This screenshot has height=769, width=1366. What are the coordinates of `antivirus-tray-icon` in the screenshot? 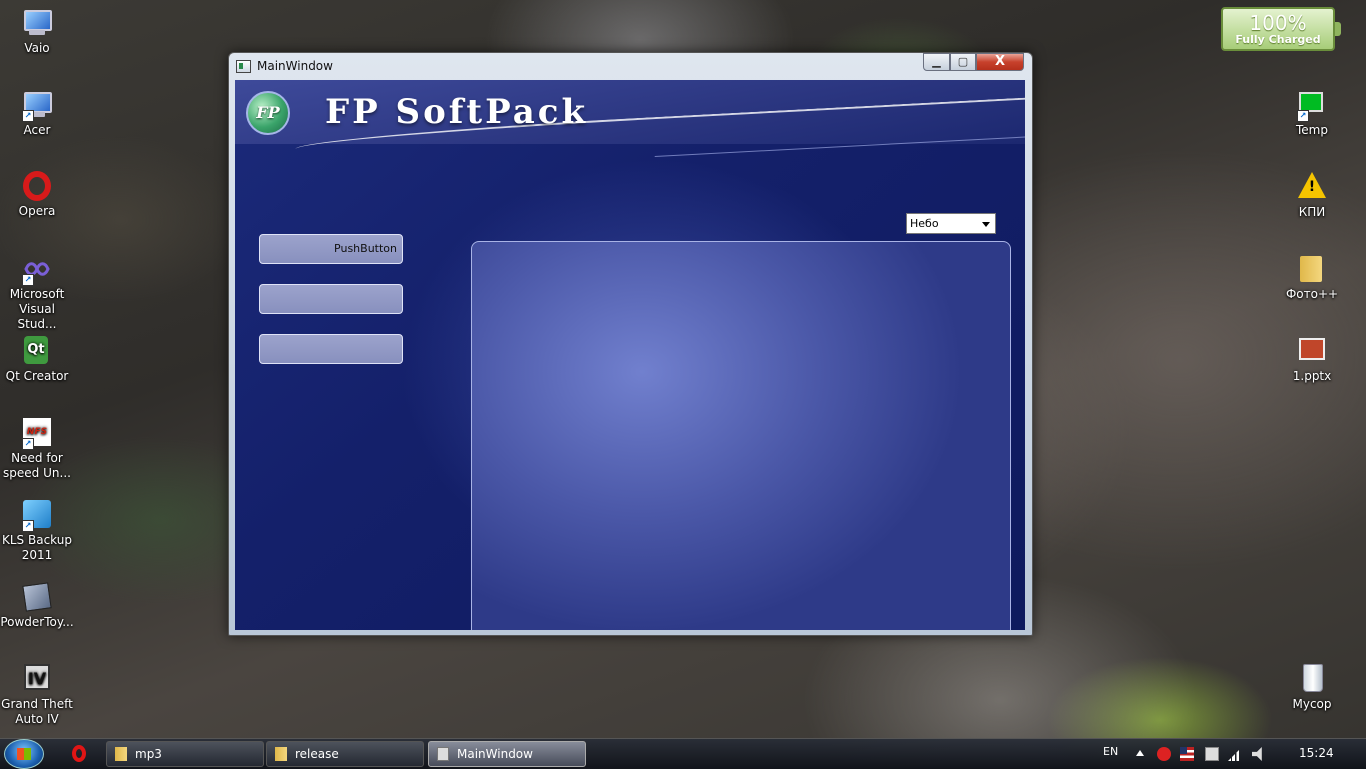 It's located at (1164, 754).